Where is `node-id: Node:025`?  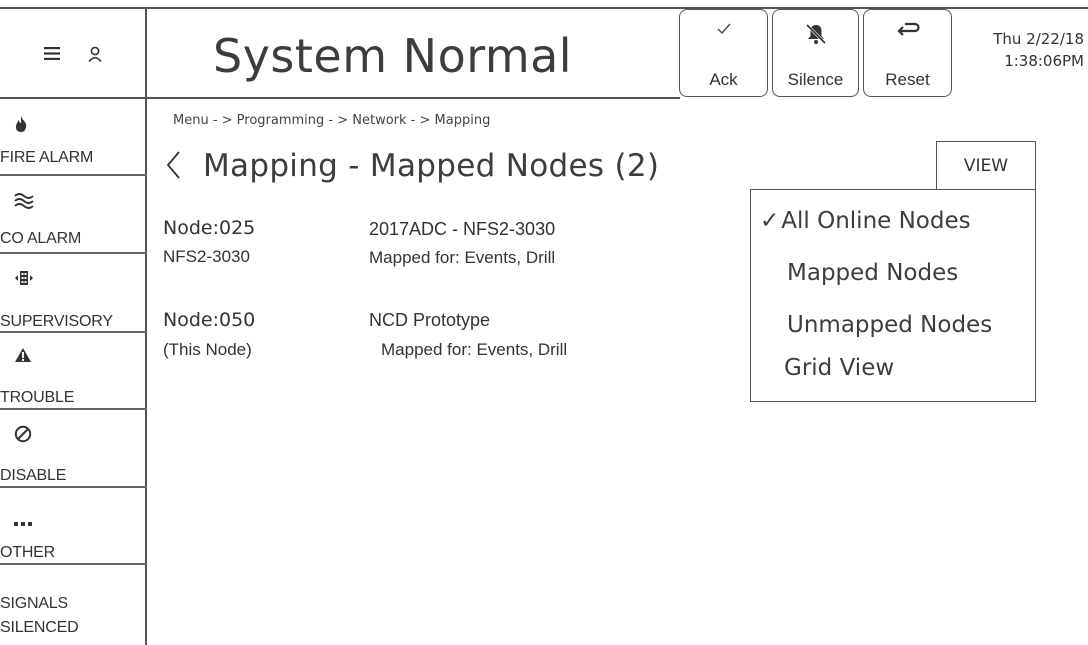
node-id: Node:025 is located at coordinates (209, 228).